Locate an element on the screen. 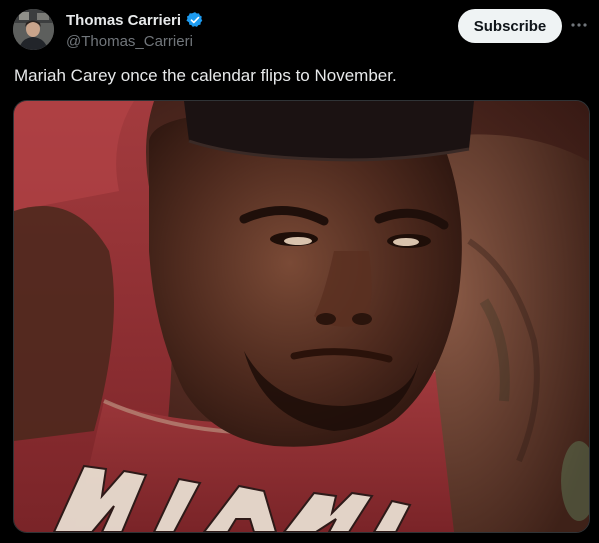 The height and width of the screenshot is (543, 599). more-horizontal-icon is located at coordinates (579, 25).